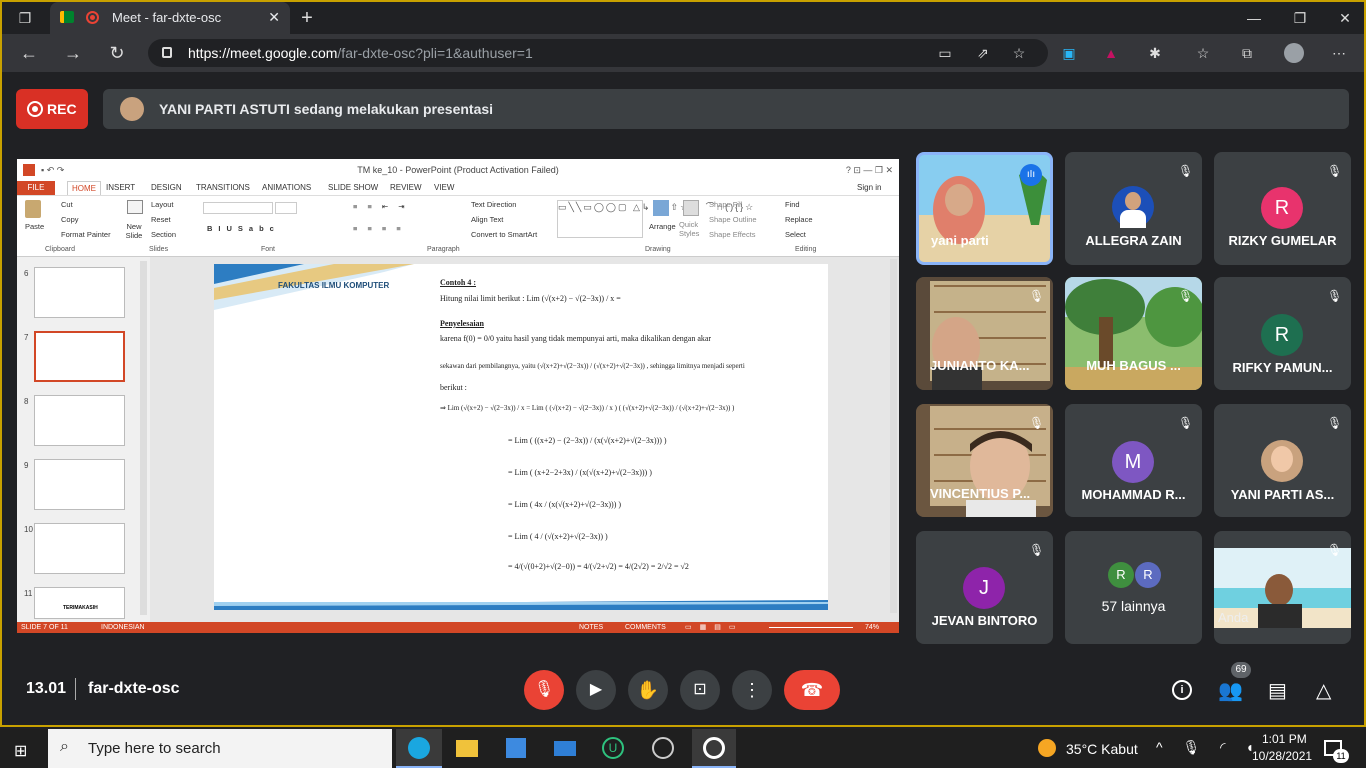 The height and width of the screenshot is (768, 1366). What do you see at coordinates (648, 690) in the screenshot?
I see `raise-hand-button: ✋` at bounding box center [648, 690].